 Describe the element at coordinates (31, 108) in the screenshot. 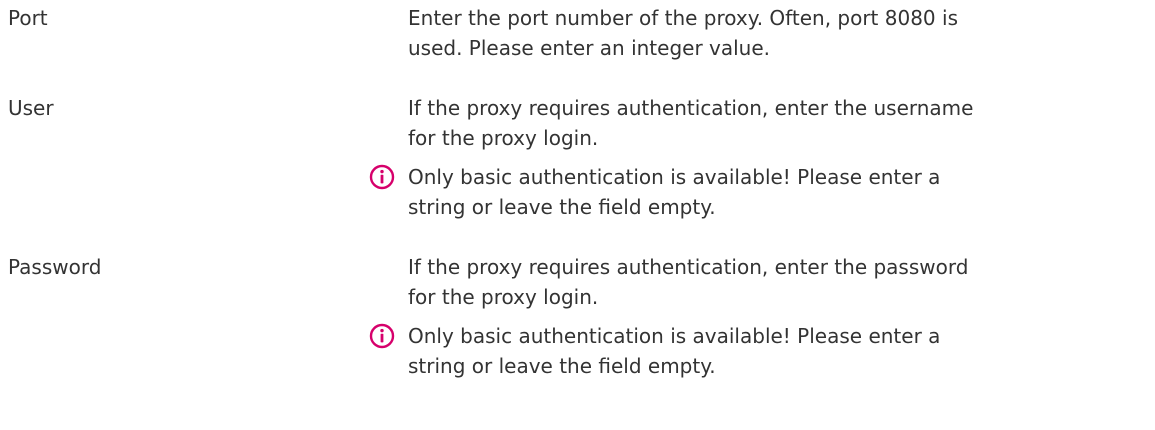

I see `setting-label: User` at that location.